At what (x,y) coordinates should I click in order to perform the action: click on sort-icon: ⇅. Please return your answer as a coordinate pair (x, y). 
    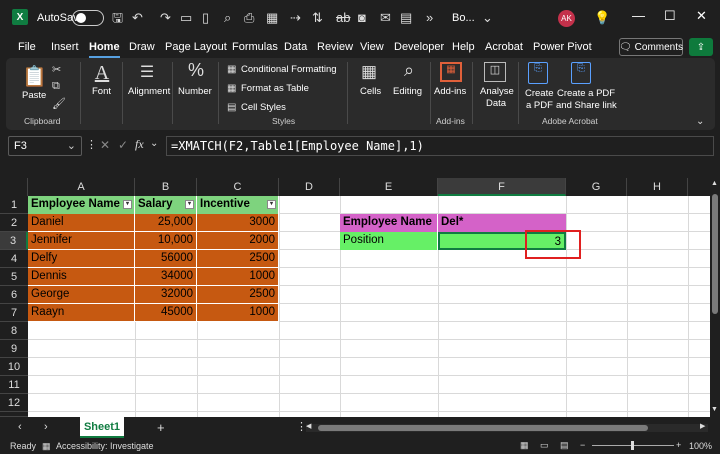
    Looking at the image, I should click on (317, 18).